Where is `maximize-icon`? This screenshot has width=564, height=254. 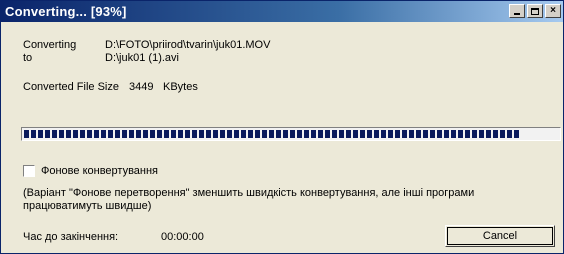 maximize-icon is located at coordinates (535, 11).